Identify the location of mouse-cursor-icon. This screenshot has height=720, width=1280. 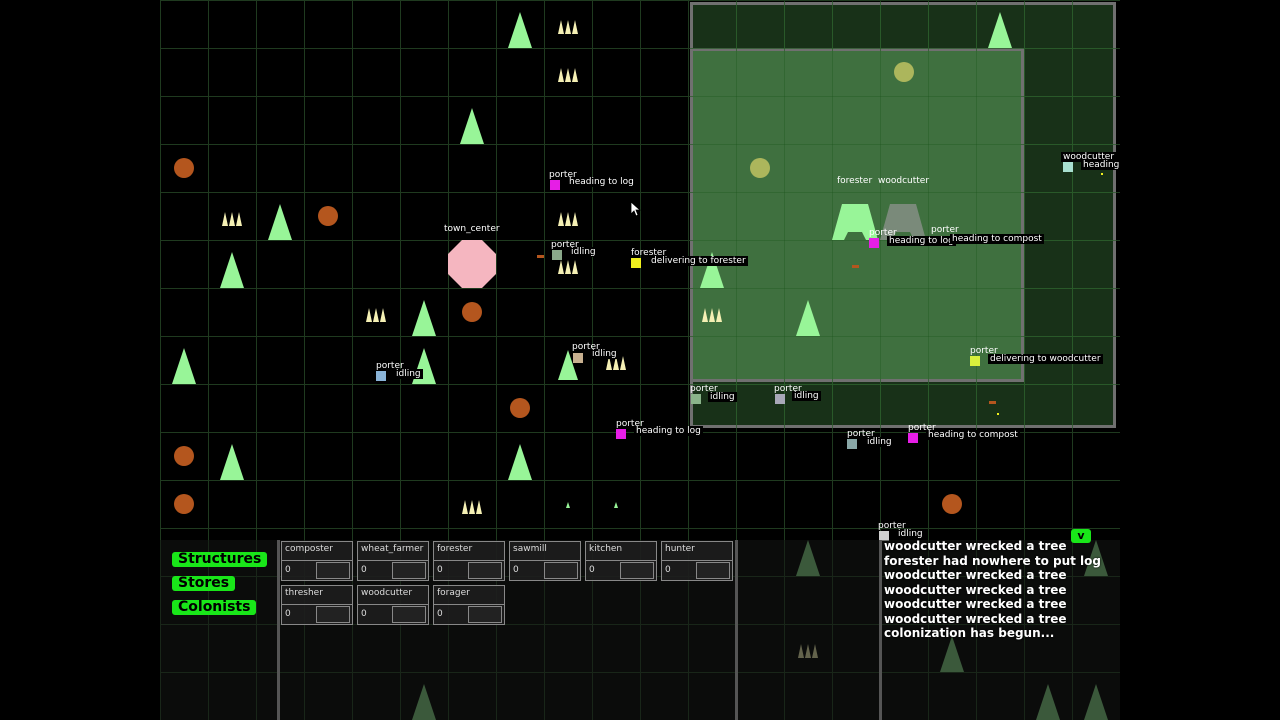
(636, 209).